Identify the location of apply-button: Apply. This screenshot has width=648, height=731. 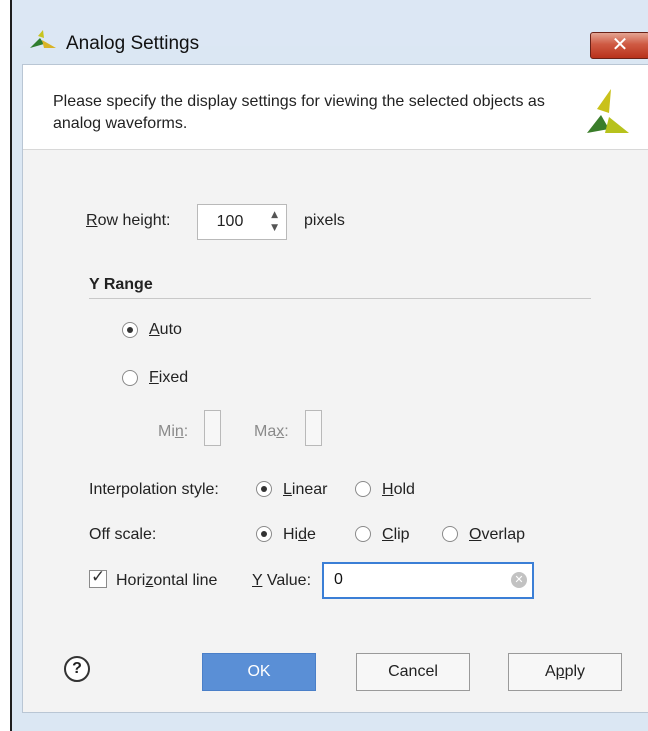
(565, 672).